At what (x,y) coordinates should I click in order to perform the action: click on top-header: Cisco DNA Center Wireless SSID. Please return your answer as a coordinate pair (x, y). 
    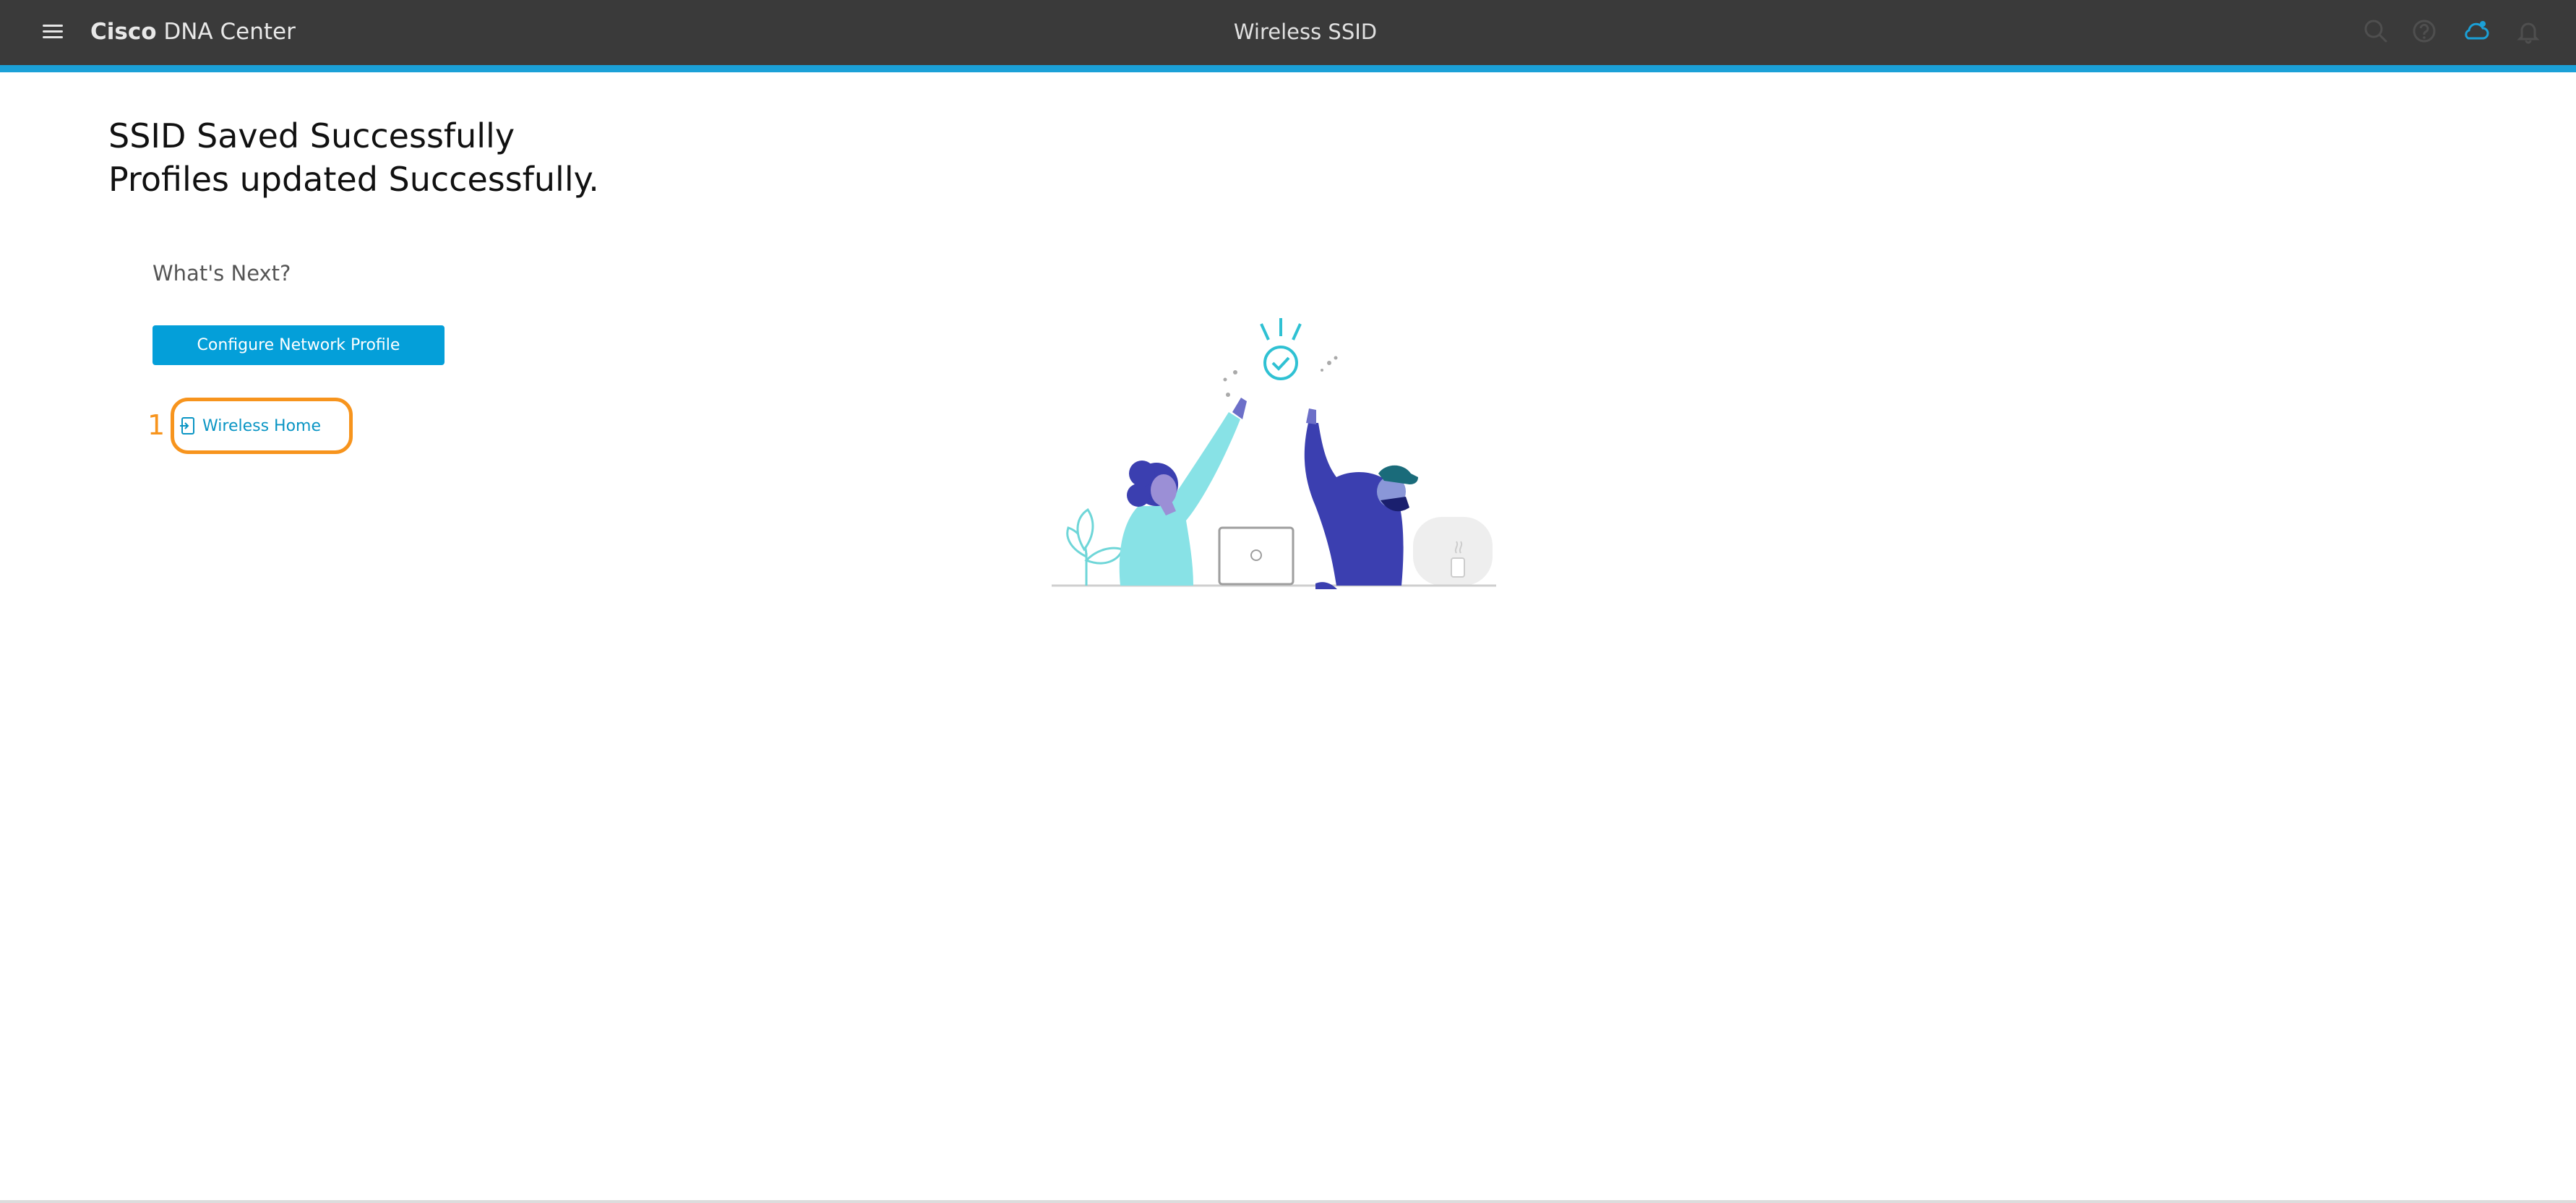
    Looking at the image, I should click on (1288, 32).